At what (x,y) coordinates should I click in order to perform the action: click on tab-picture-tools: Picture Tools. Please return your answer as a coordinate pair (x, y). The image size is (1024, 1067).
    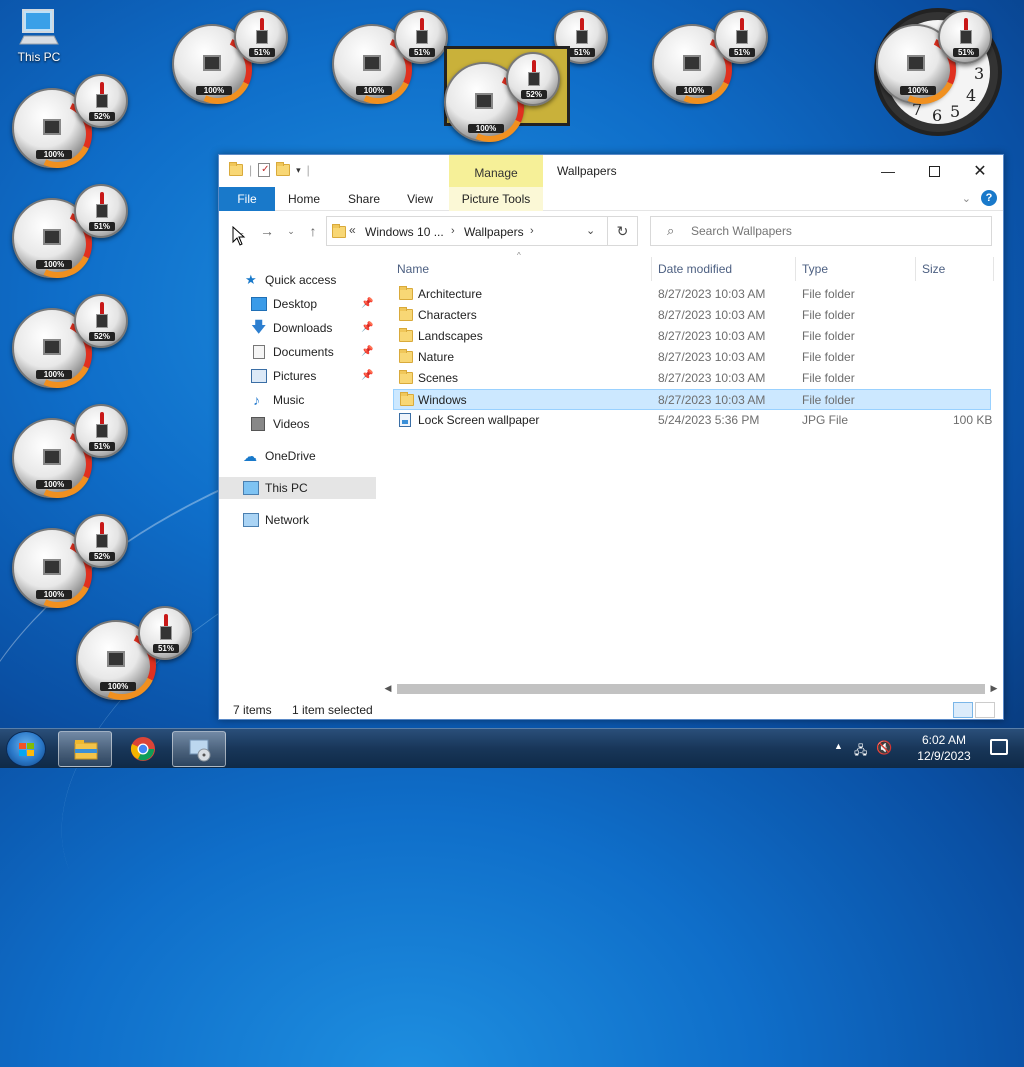
    Looking at the image, I should click on (496, 199).